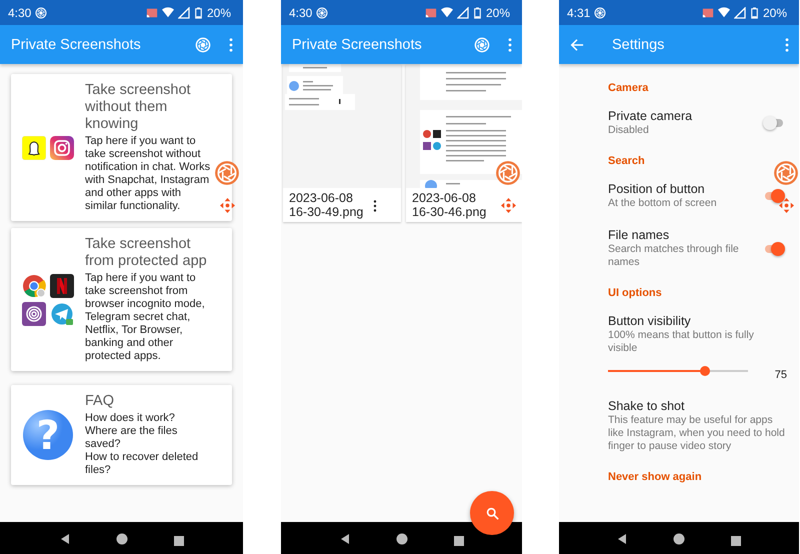  Describe the element at coordinates (674, 256) in the screenshot. I see `setting-summary: Search matches through file names` at that location.